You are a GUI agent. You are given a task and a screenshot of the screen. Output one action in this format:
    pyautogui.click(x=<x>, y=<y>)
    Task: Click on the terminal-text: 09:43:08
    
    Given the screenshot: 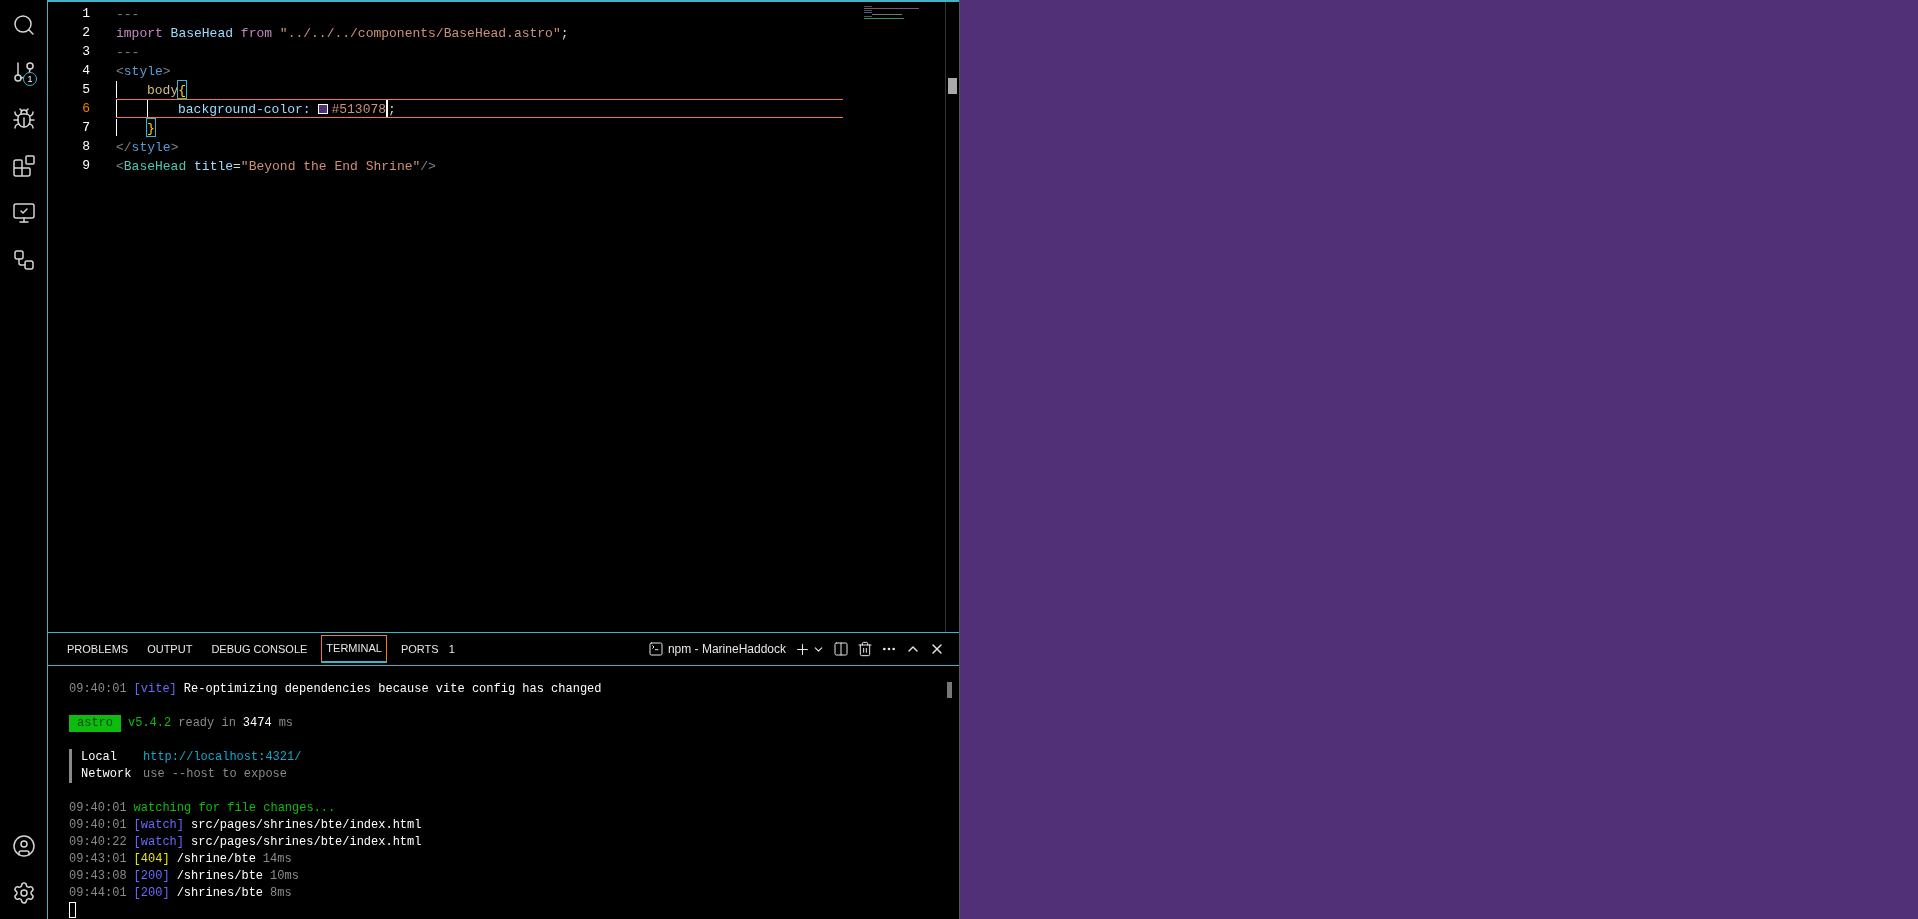 What is the action you would take?
    pyautogui.click(x=98, y=876)
    